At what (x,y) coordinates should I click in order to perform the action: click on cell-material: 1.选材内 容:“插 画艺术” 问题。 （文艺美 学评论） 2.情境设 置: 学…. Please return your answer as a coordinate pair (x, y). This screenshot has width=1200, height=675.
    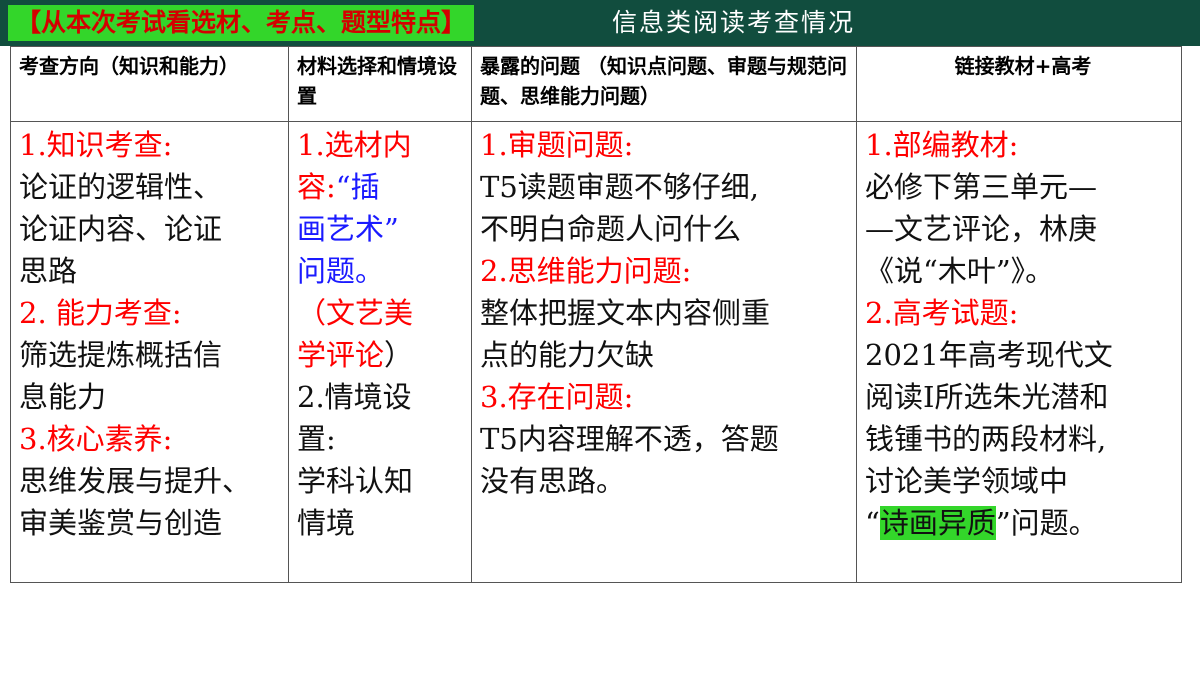
    Looking at the image, I should click on (380, 352).